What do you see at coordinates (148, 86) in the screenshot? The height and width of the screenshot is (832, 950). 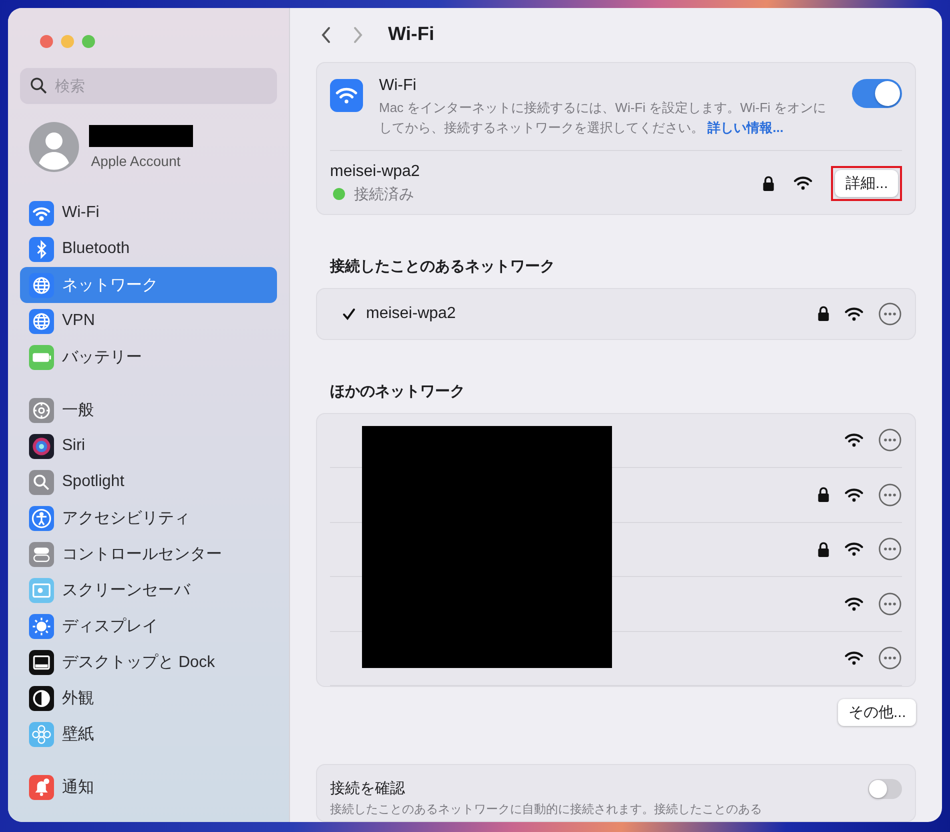 I see `search-field: 検索` at bounding box center [148, 86].